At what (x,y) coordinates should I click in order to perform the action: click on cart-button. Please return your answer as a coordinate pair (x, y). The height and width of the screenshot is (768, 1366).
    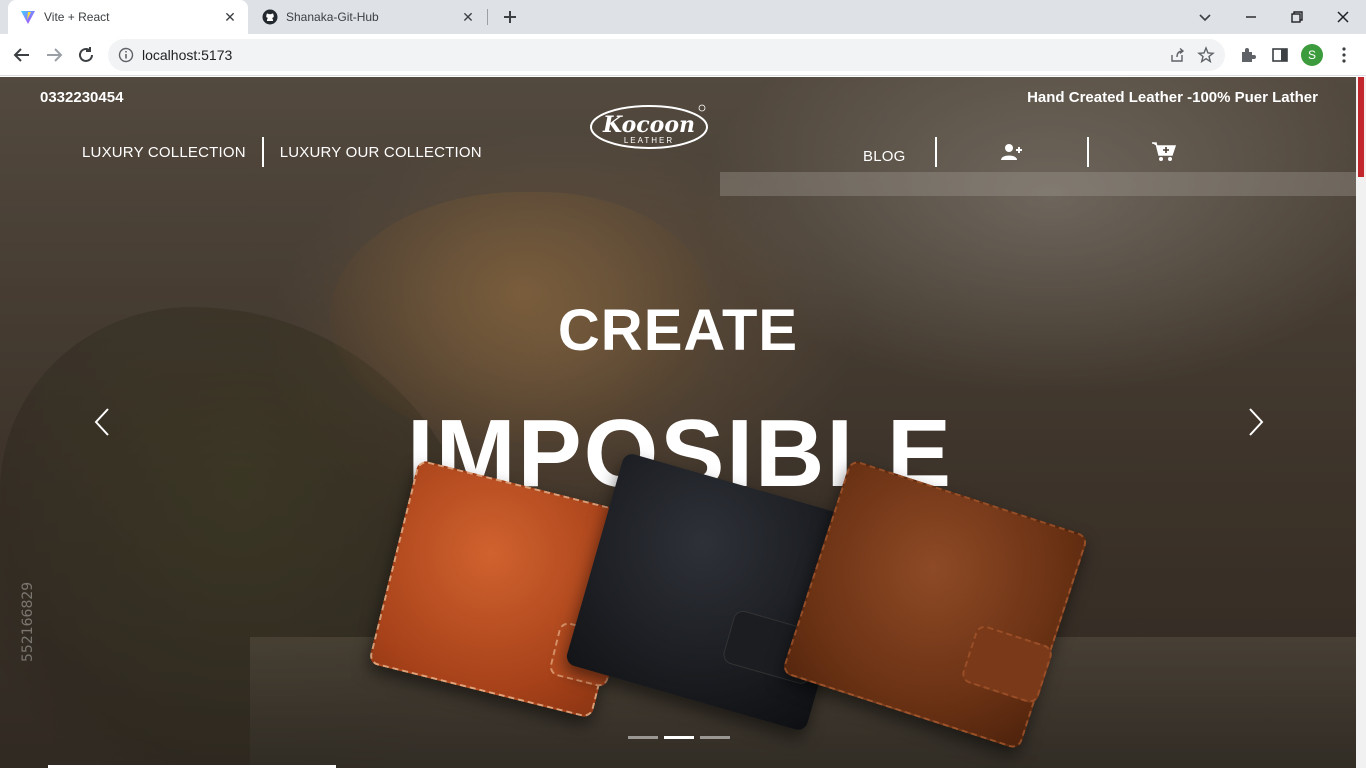
    Looking at the image, I should click on (1164, 152).